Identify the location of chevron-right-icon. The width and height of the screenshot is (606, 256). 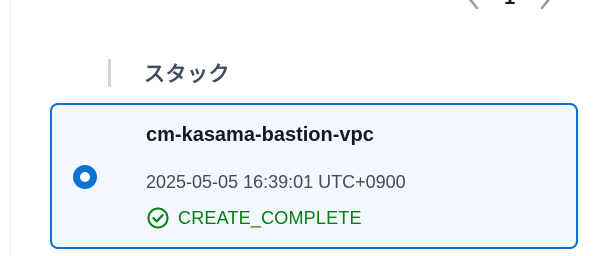
(545, 5).